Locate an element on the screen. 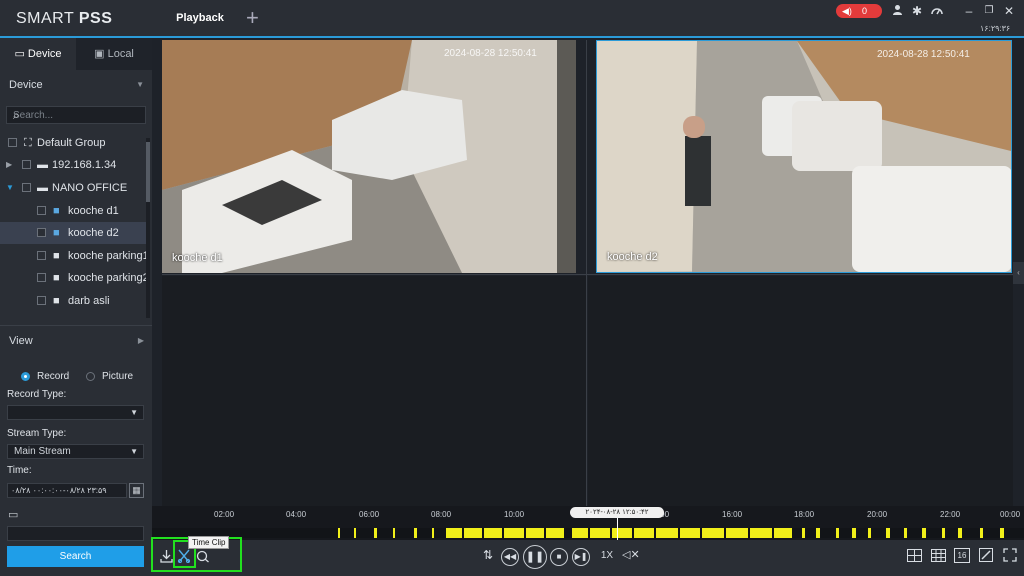 The image size is (1024, 576). tree-item-channel: ■ darb asli is located at coordinates (73, 301).